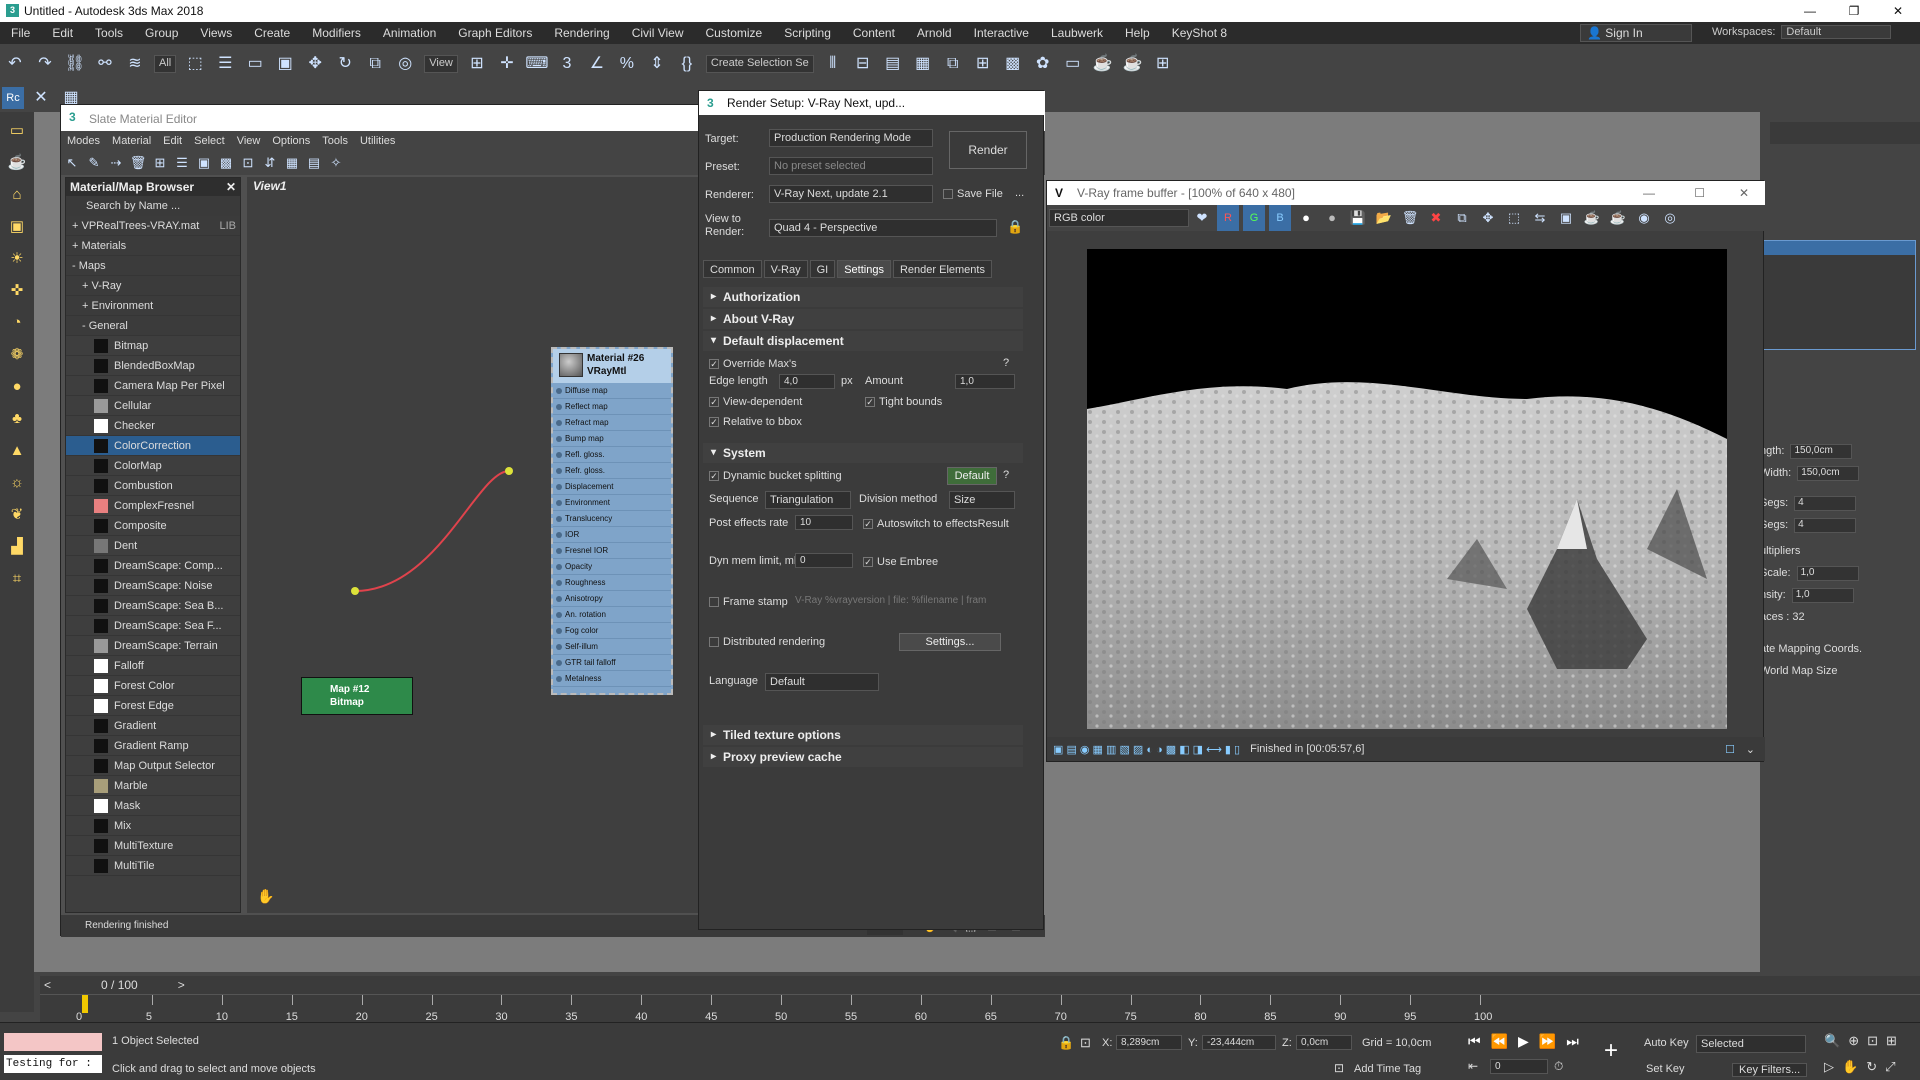 Image resolution: width=1920 pixels, height=1080 pixels. Describe the element at coordinates (135, 64) in the screenshot. I see `bind-space-warp-icon: ≋` at that location.